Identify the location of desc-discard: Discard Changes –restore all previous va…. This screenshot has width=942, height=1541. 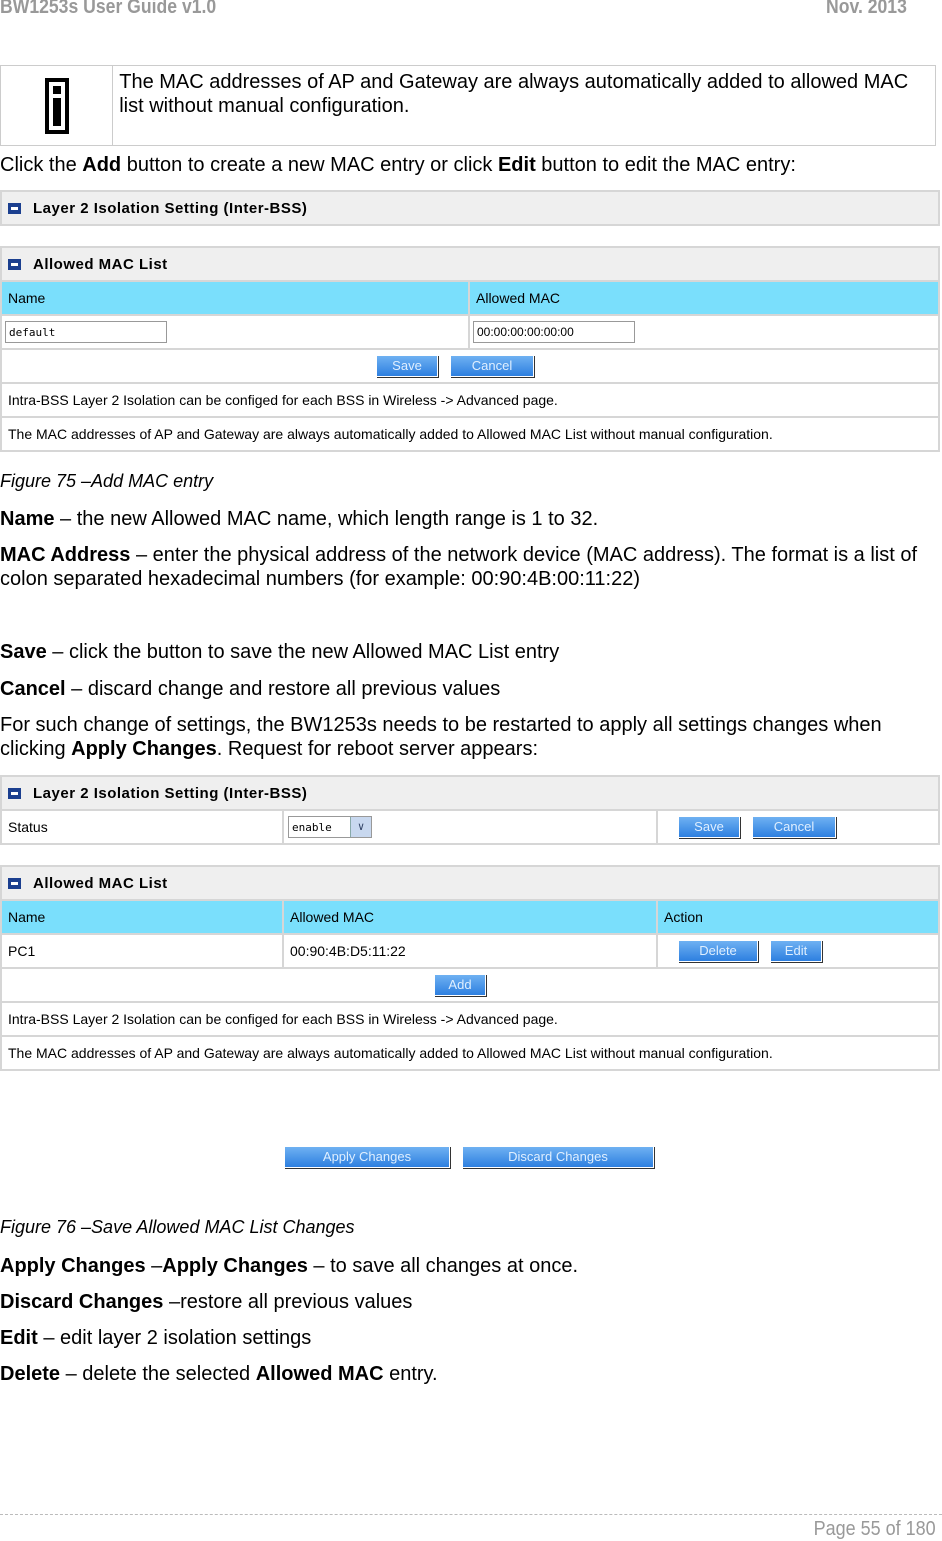
(206, 1302).